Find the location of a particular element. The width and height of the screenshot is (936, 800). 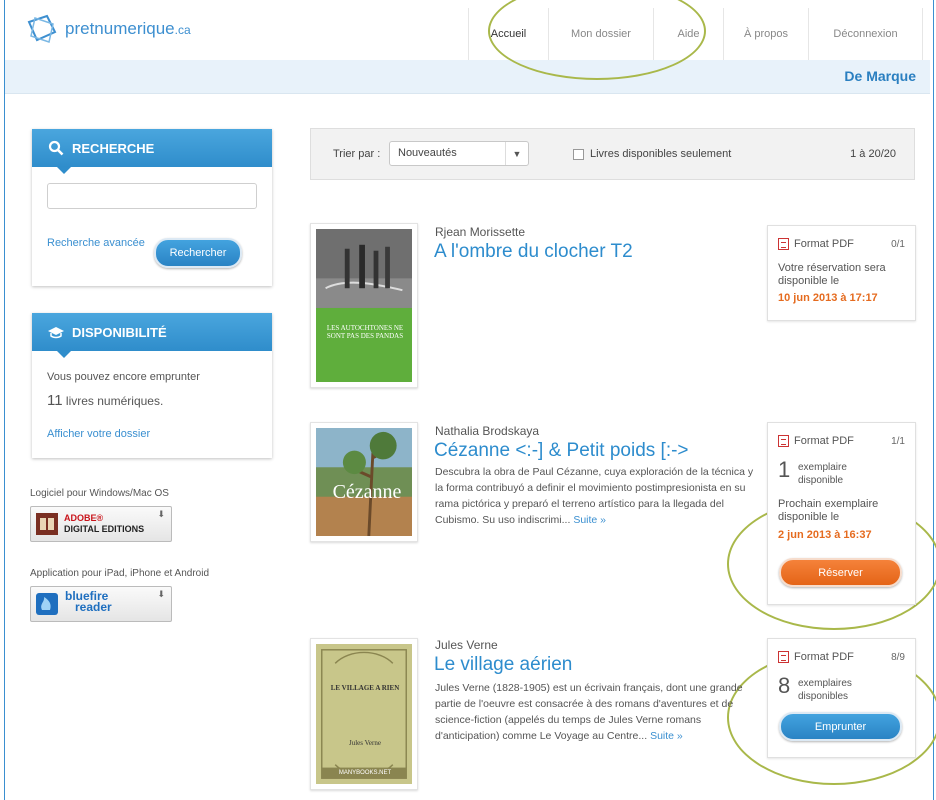

sub-bar: De Marque is located at coordinates (467, 77).